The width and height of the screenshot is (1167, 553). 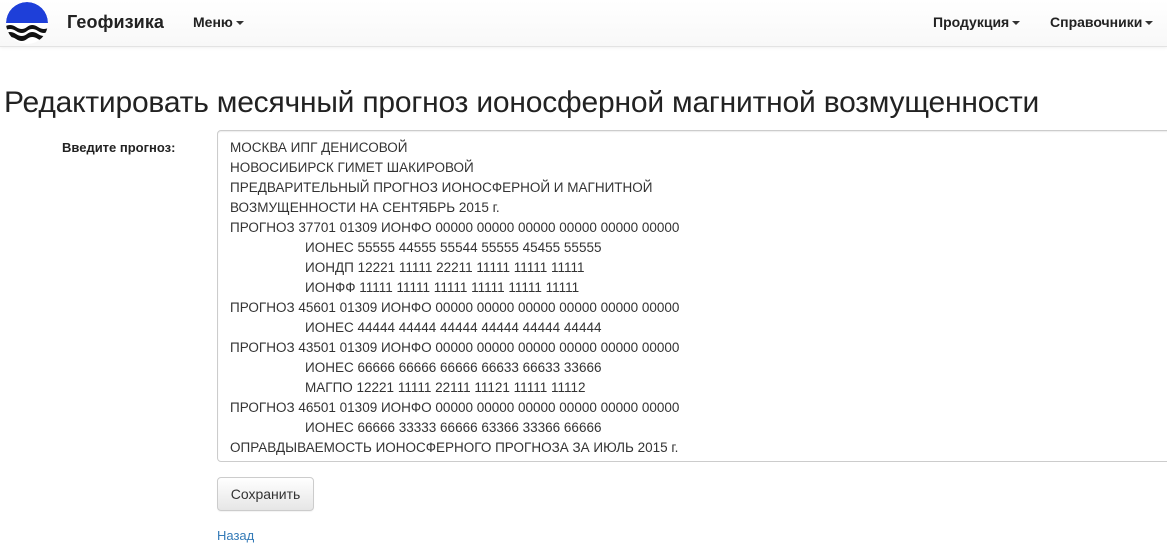 I want to click on nav-products-dropdown: Продукция, so click(x=977, y=22).